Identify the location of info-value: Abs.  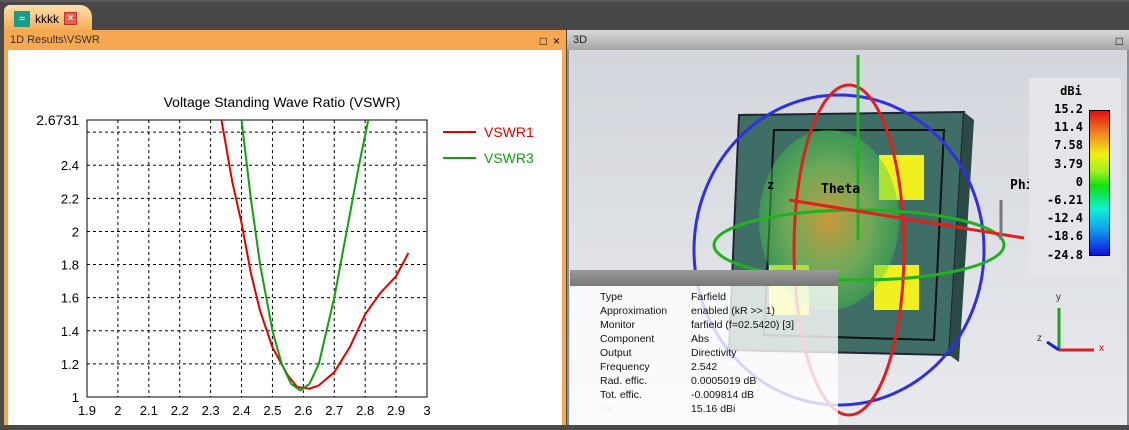
(700, 339).